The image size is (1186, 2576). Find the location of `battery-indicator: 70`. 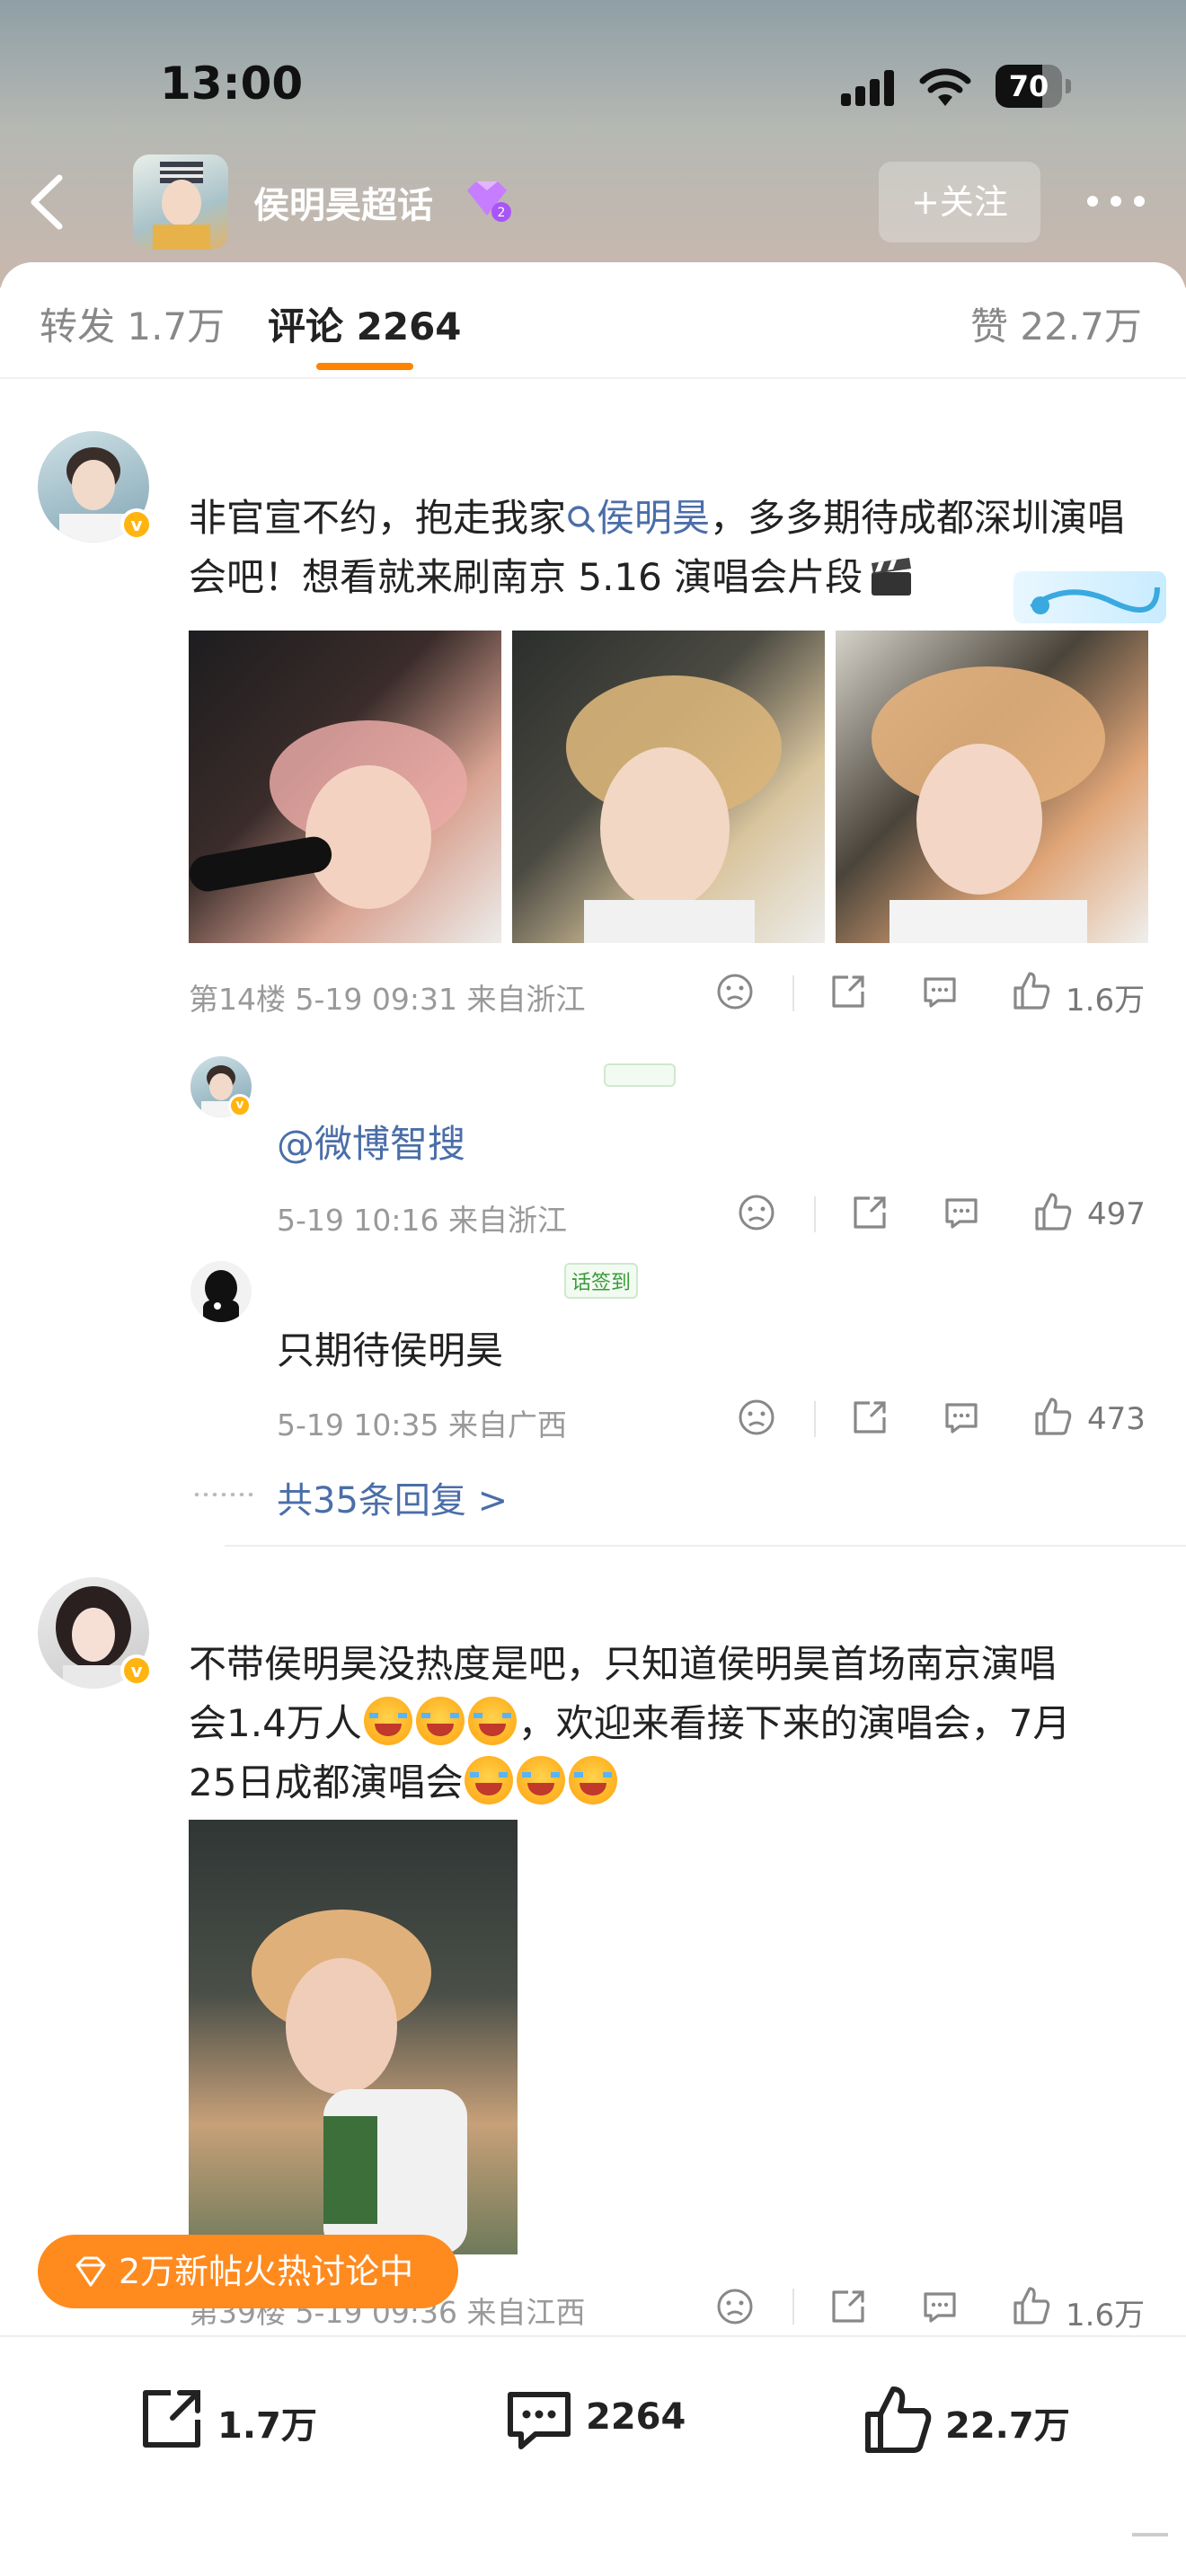

battery-indicator: 70 is located at coordinates (1033, 86).